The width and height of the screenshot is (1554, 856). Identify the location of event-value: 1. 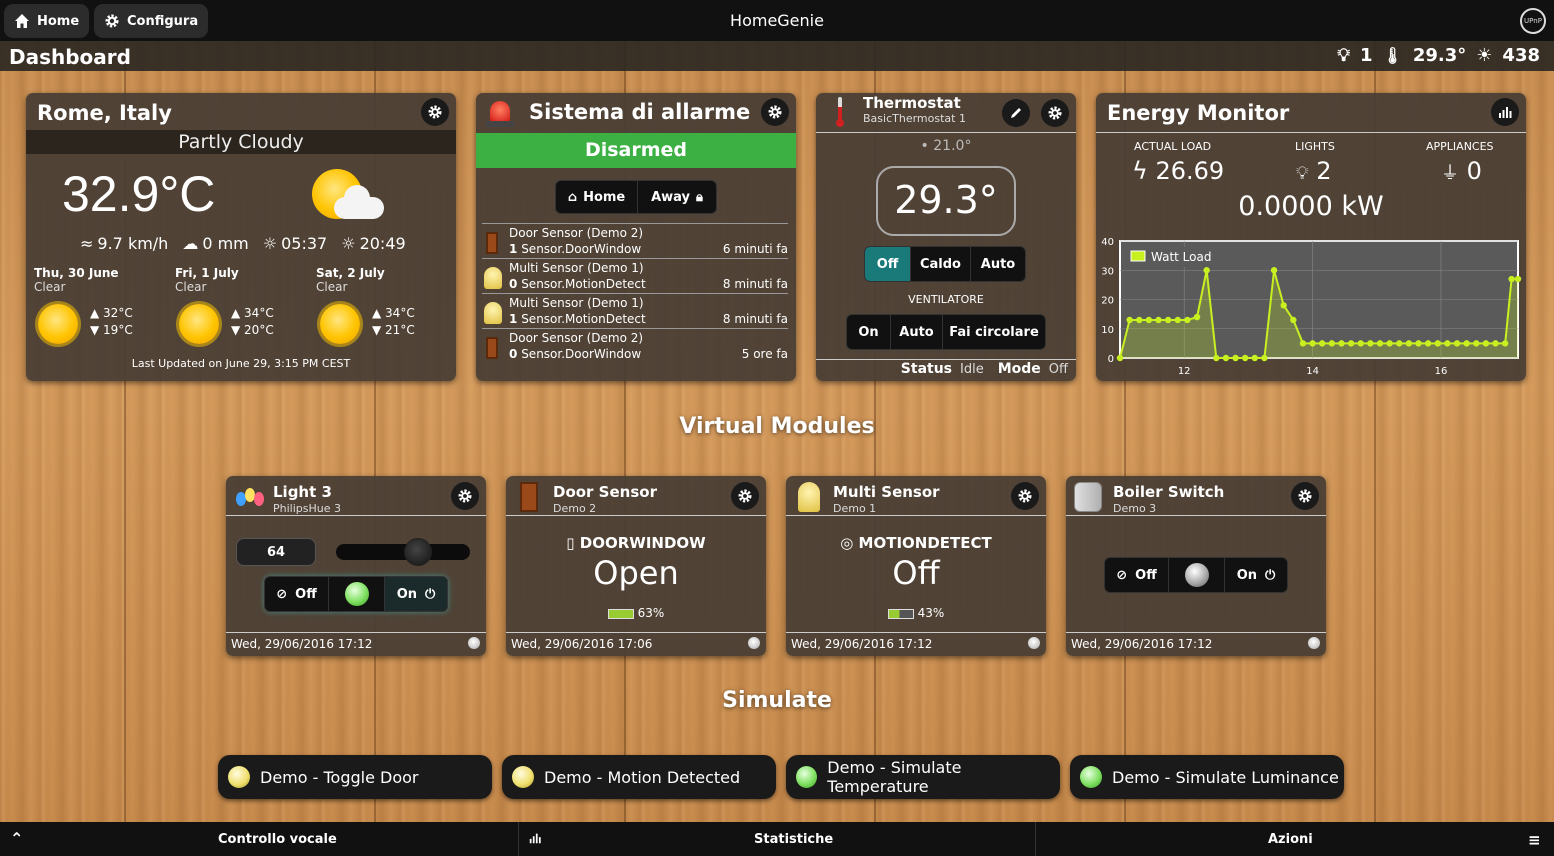
(513, 249).